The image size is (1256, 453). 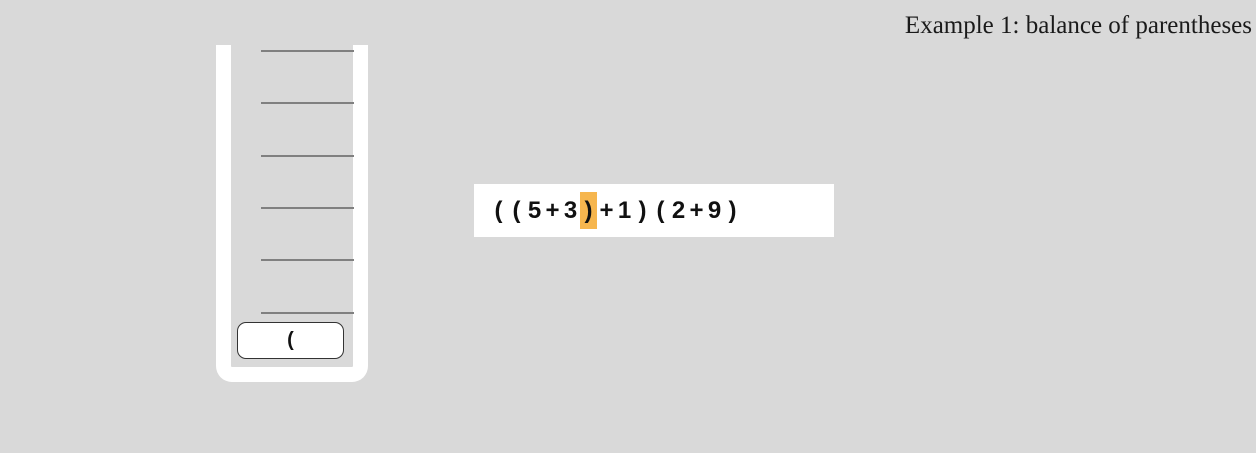 What do you see at coordinates (714, 210) in the screenshot?
I see `expression-token: 9` at bounding box center [714, 210].